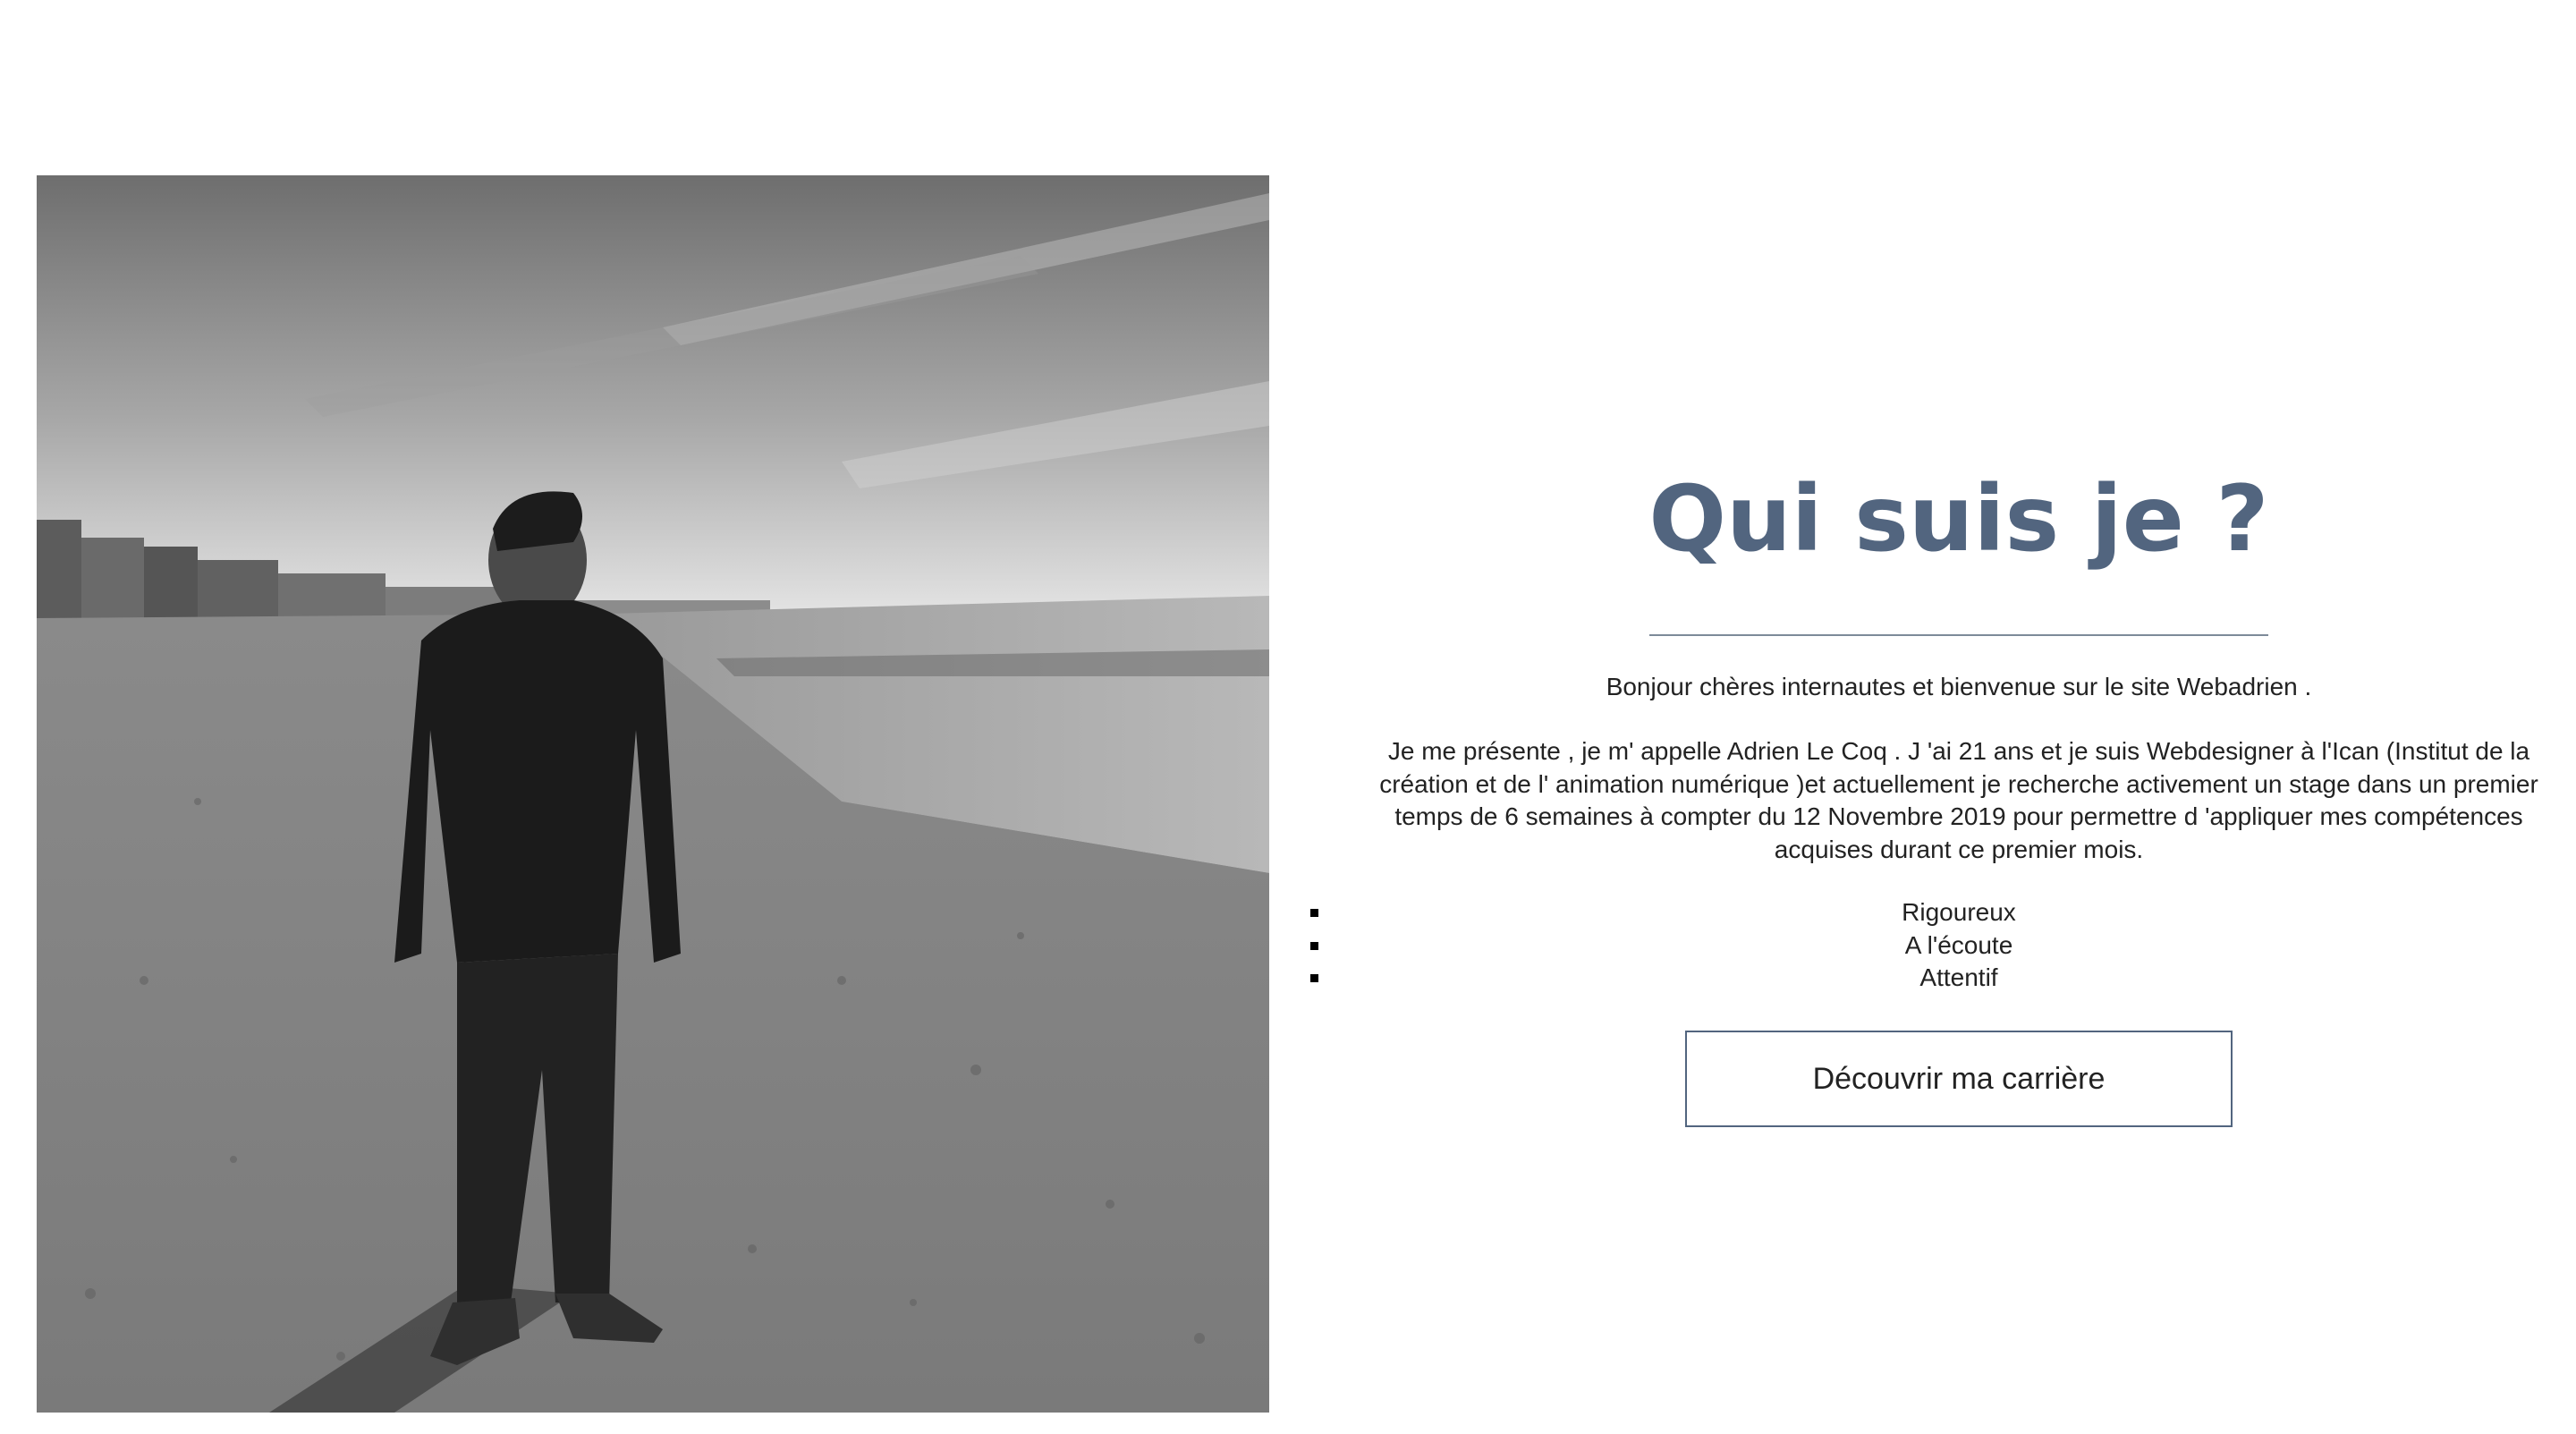 Image resolution: width=2576 pixels, height=1434 pixels. What do you see at coordinates (1958, 977) in the screenshot?
I see `quality-label: Attentif` at bounding box center [1958, 977].